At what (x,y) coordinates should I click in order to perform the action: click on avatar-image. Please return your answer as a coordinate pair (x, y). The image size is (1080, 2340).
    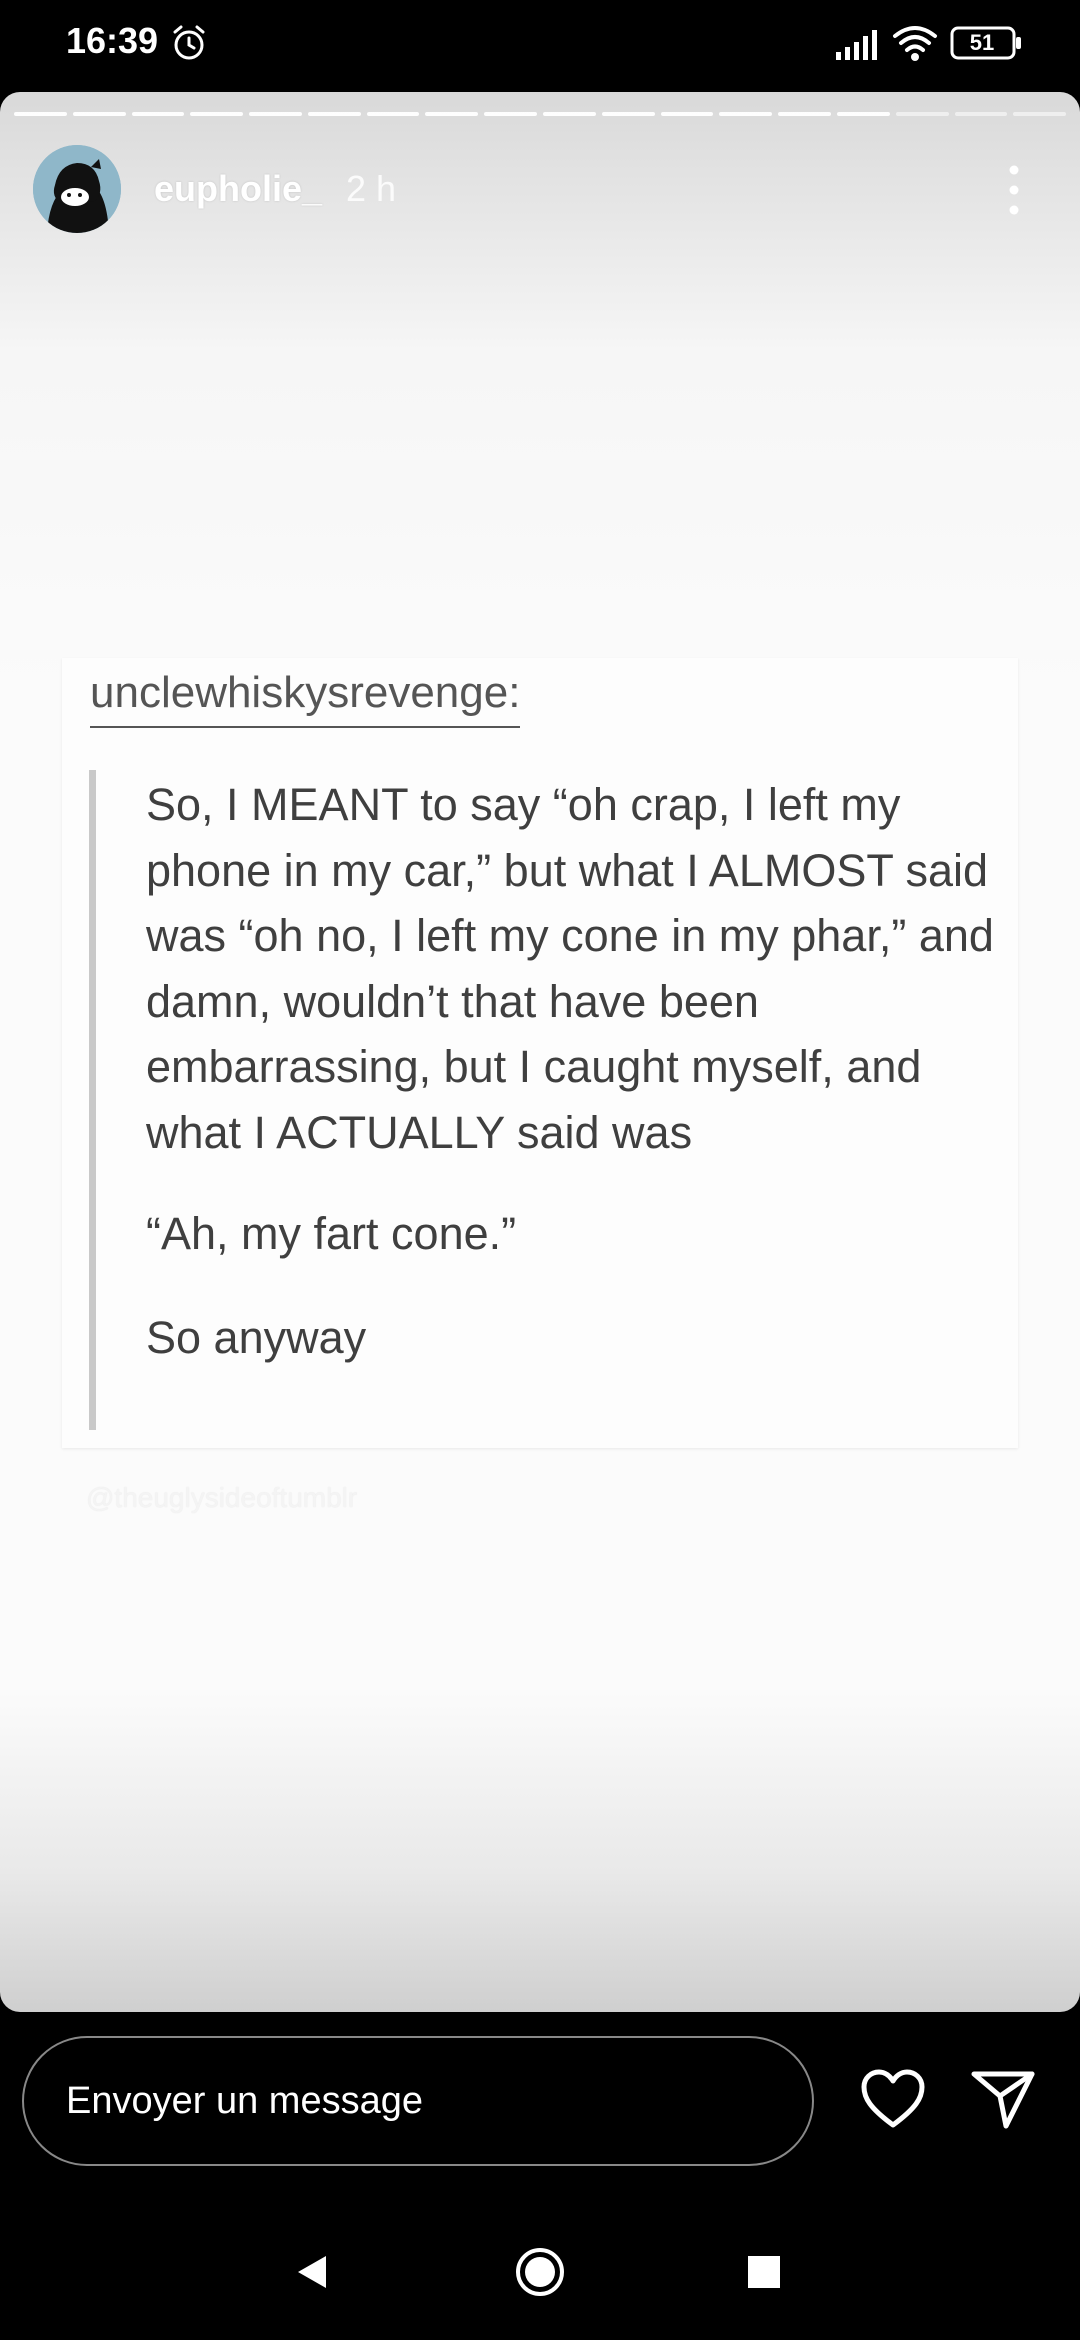
    Looking at the image, I should click on (77, 189).